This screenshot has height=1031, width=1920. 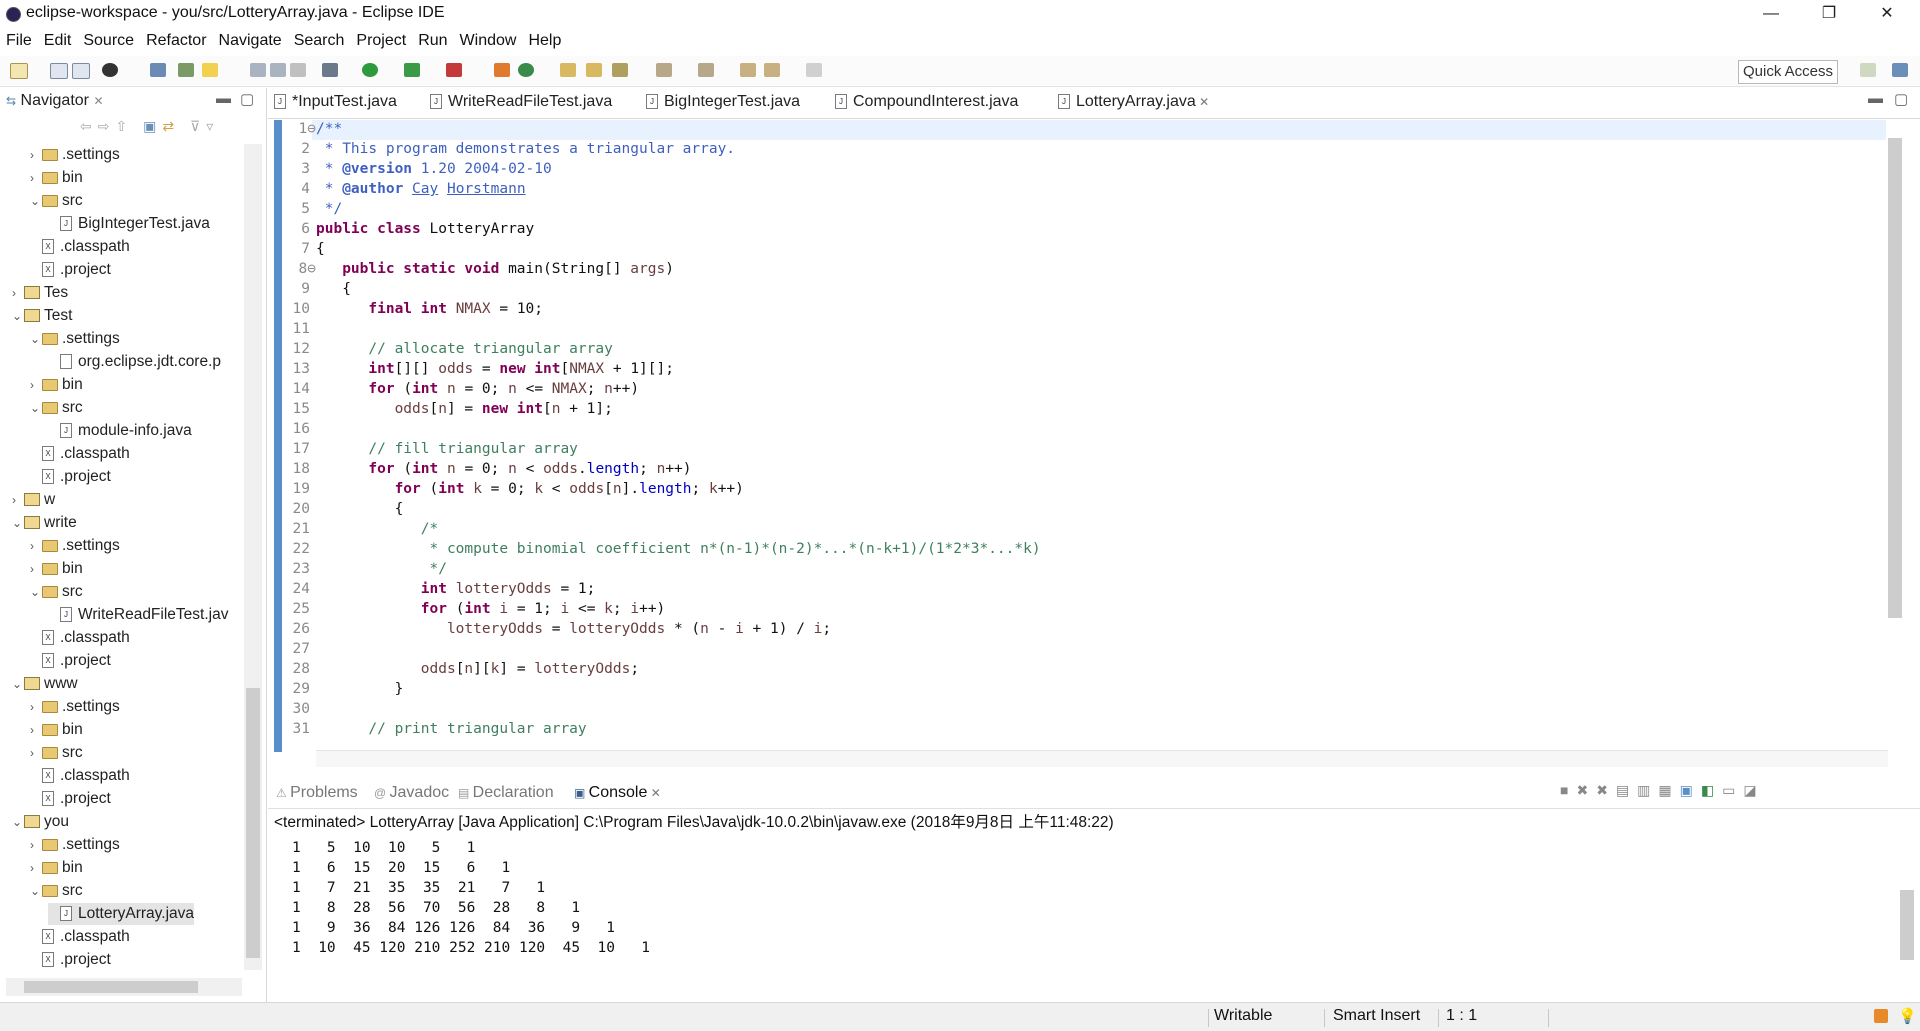 I want to click on editor-tab: J CompoundInterest.java, so click(x=926, y=102).